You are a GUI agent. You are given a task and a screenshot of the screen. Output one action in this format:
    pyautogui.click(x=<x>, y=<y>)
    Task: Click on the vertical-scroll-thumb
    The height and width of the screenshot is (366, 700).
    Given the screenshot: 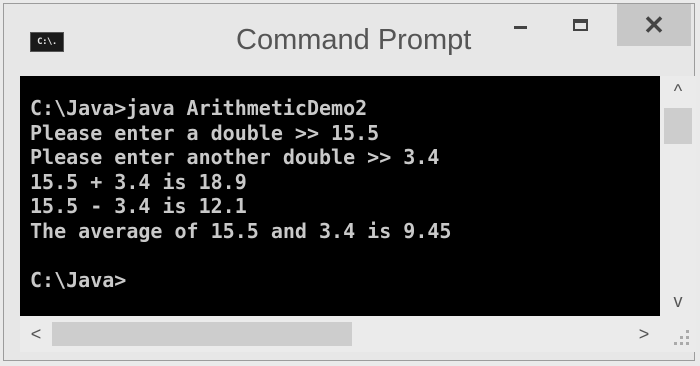 What is the action you would take?
    pyautogui.click(x=678, y=126)
    